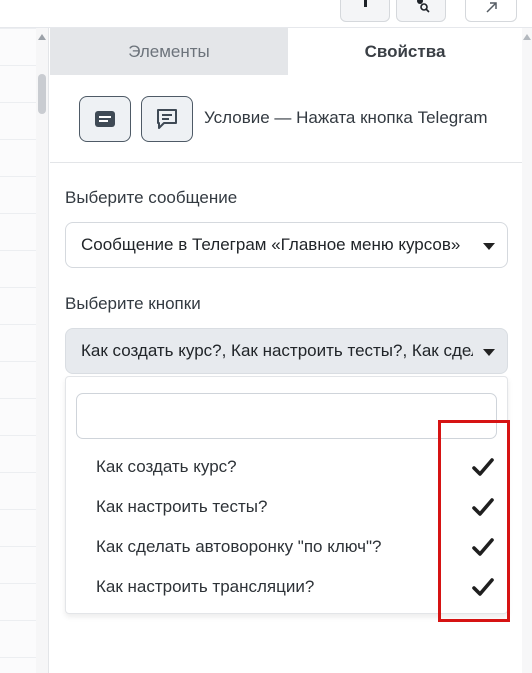 This screenshot has width=532, height=673. I want to click on message-button, so click(105, 119).